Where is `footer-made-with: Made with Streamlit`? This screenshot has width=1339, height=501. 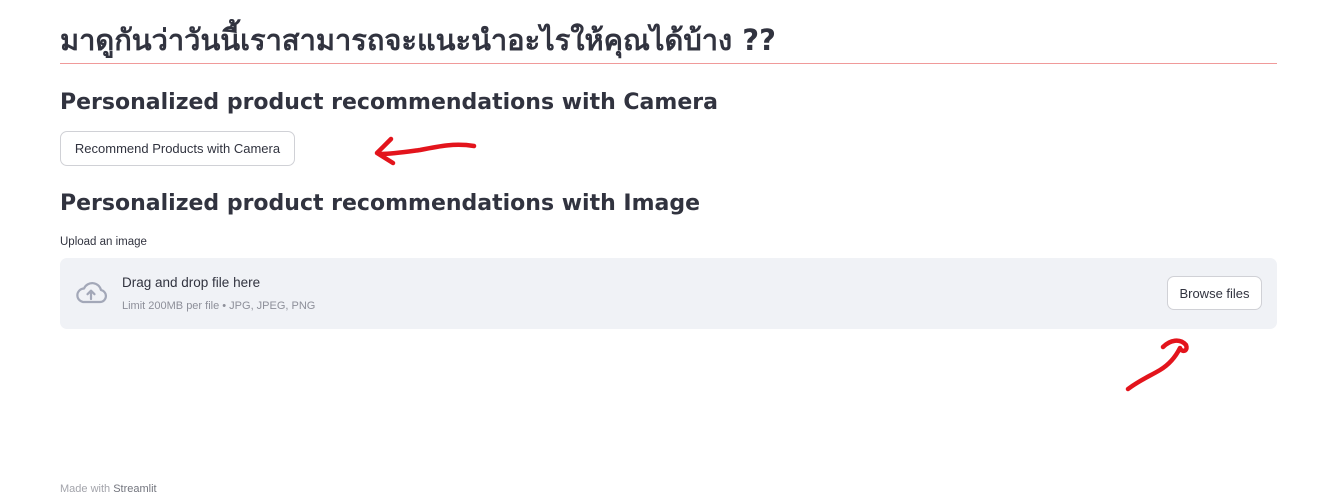 footer-made-with: Made with Streamlit is located at coordinates (108, 489).